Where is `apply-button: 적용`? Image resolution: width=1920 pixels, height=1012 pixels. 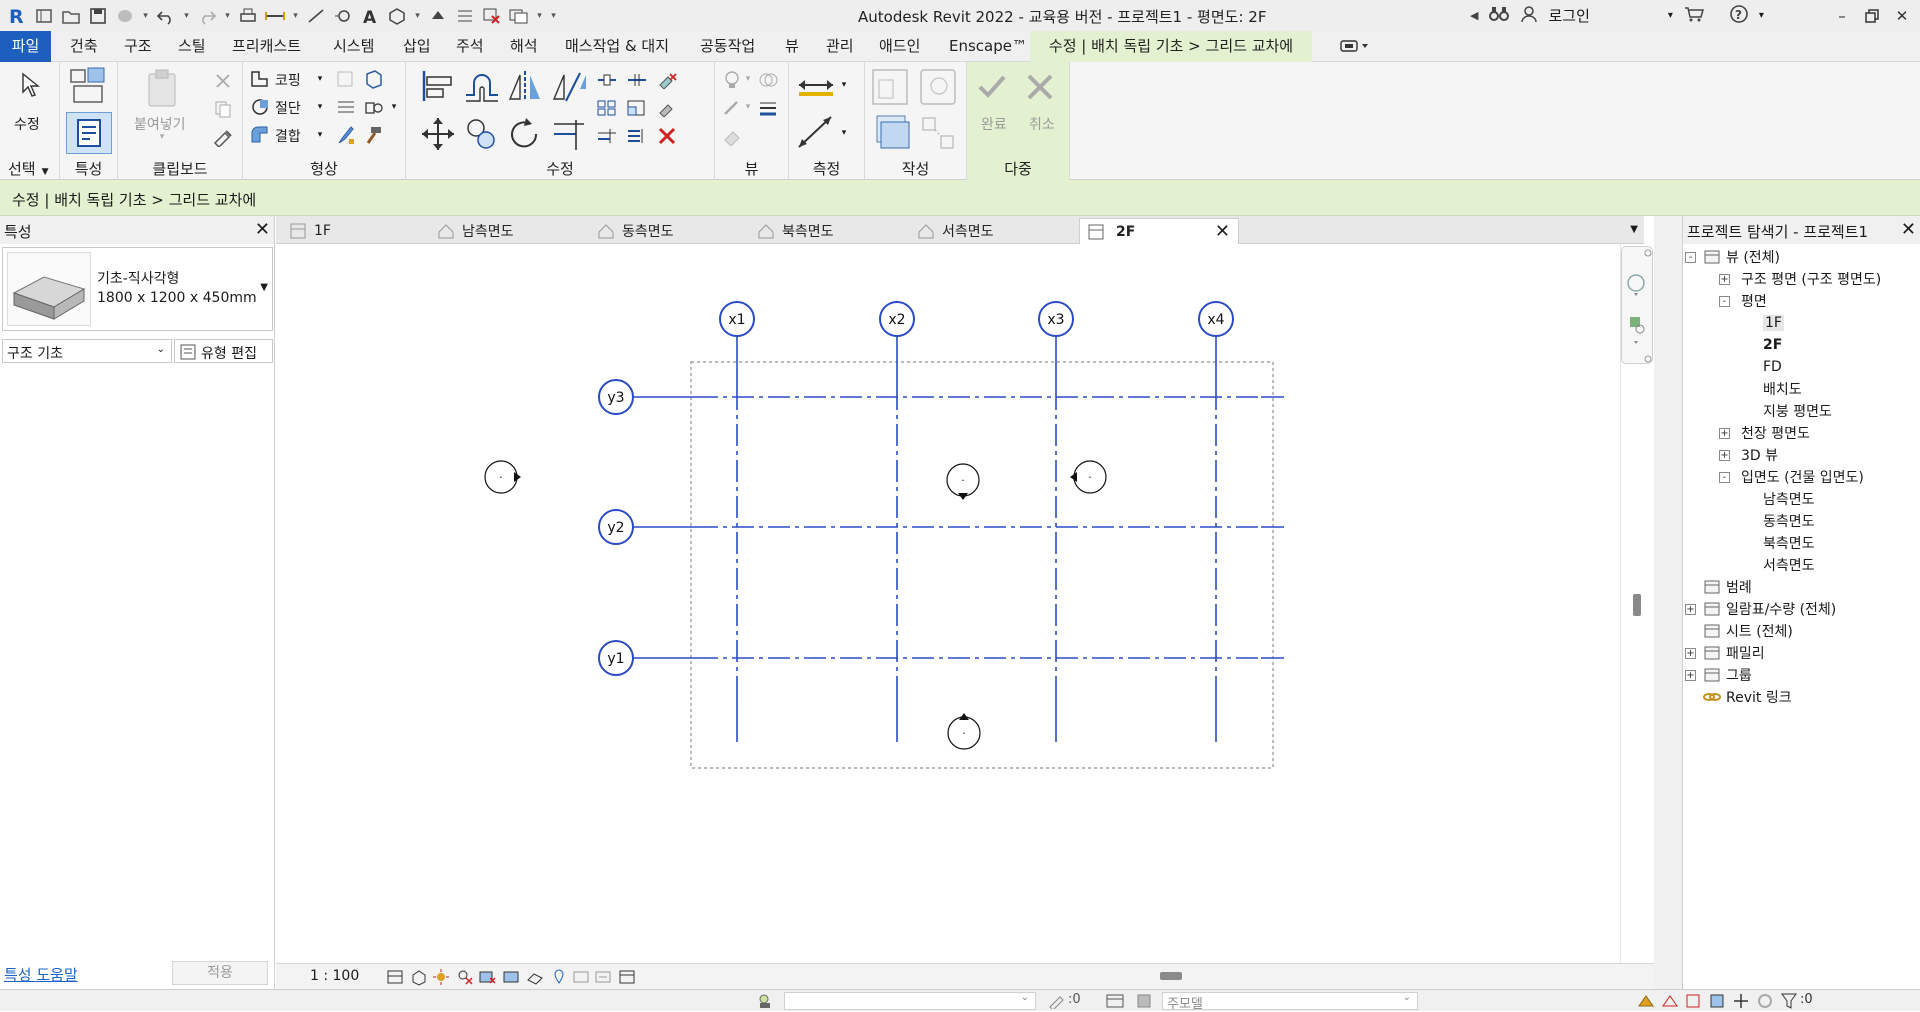
apply-button: 적용 is located at coordinates (220, 973).